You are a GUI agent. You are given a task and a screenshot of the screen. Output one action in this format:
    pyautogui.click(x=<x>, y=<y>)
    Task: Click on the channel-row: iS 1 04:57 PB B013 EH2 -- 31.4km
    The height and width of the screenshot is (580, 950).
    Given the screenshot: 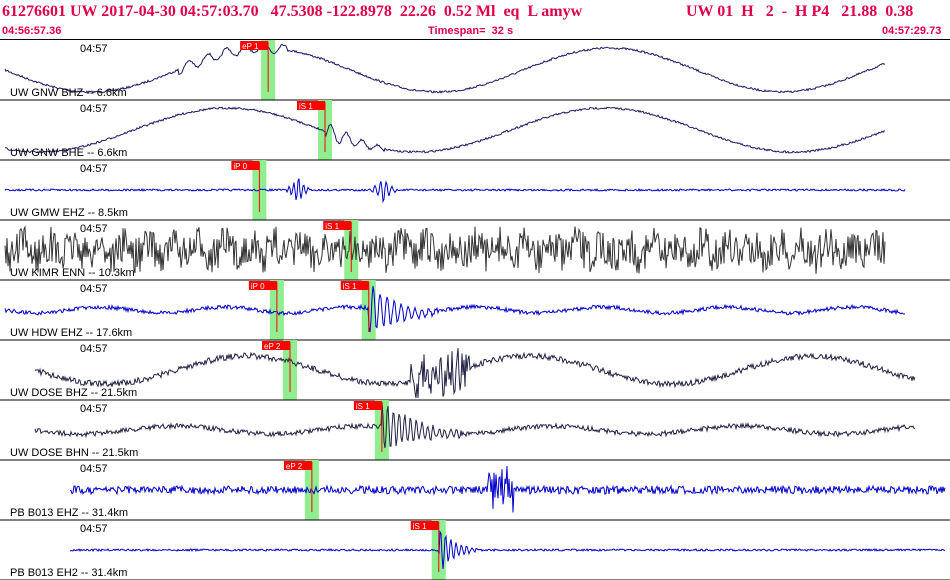 What is the action you would take?
    pyautogui.click(x=475, y=550)
    